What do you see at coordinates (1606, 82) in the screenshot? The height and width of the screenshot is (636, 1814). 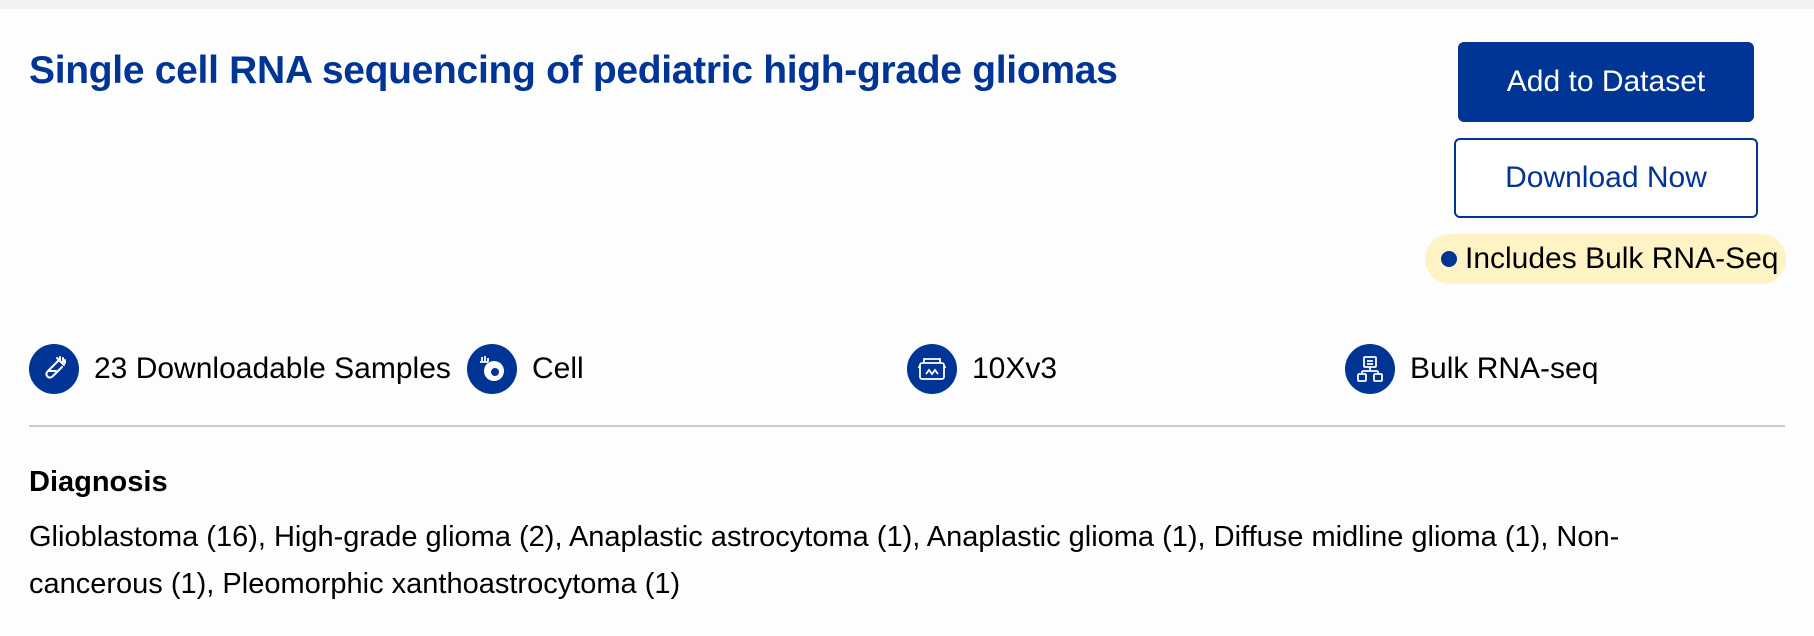 I see `add-to-dataset-button: Add to Dataset` at bounding box center [1606, 82].